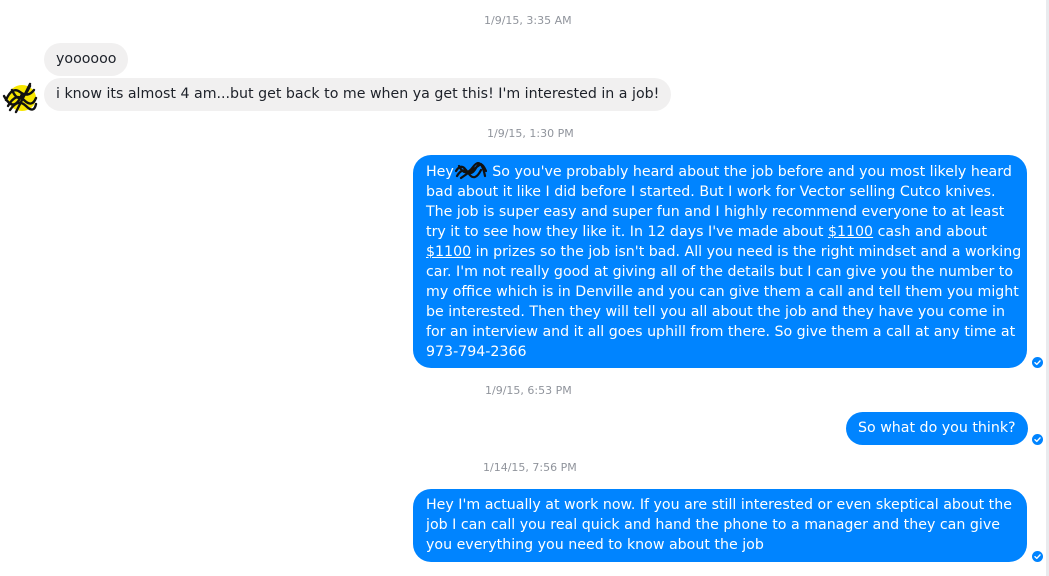 This screenshot has height=576, width=1049. I want to click on message-line-text: cash and about, so click(930, 232).